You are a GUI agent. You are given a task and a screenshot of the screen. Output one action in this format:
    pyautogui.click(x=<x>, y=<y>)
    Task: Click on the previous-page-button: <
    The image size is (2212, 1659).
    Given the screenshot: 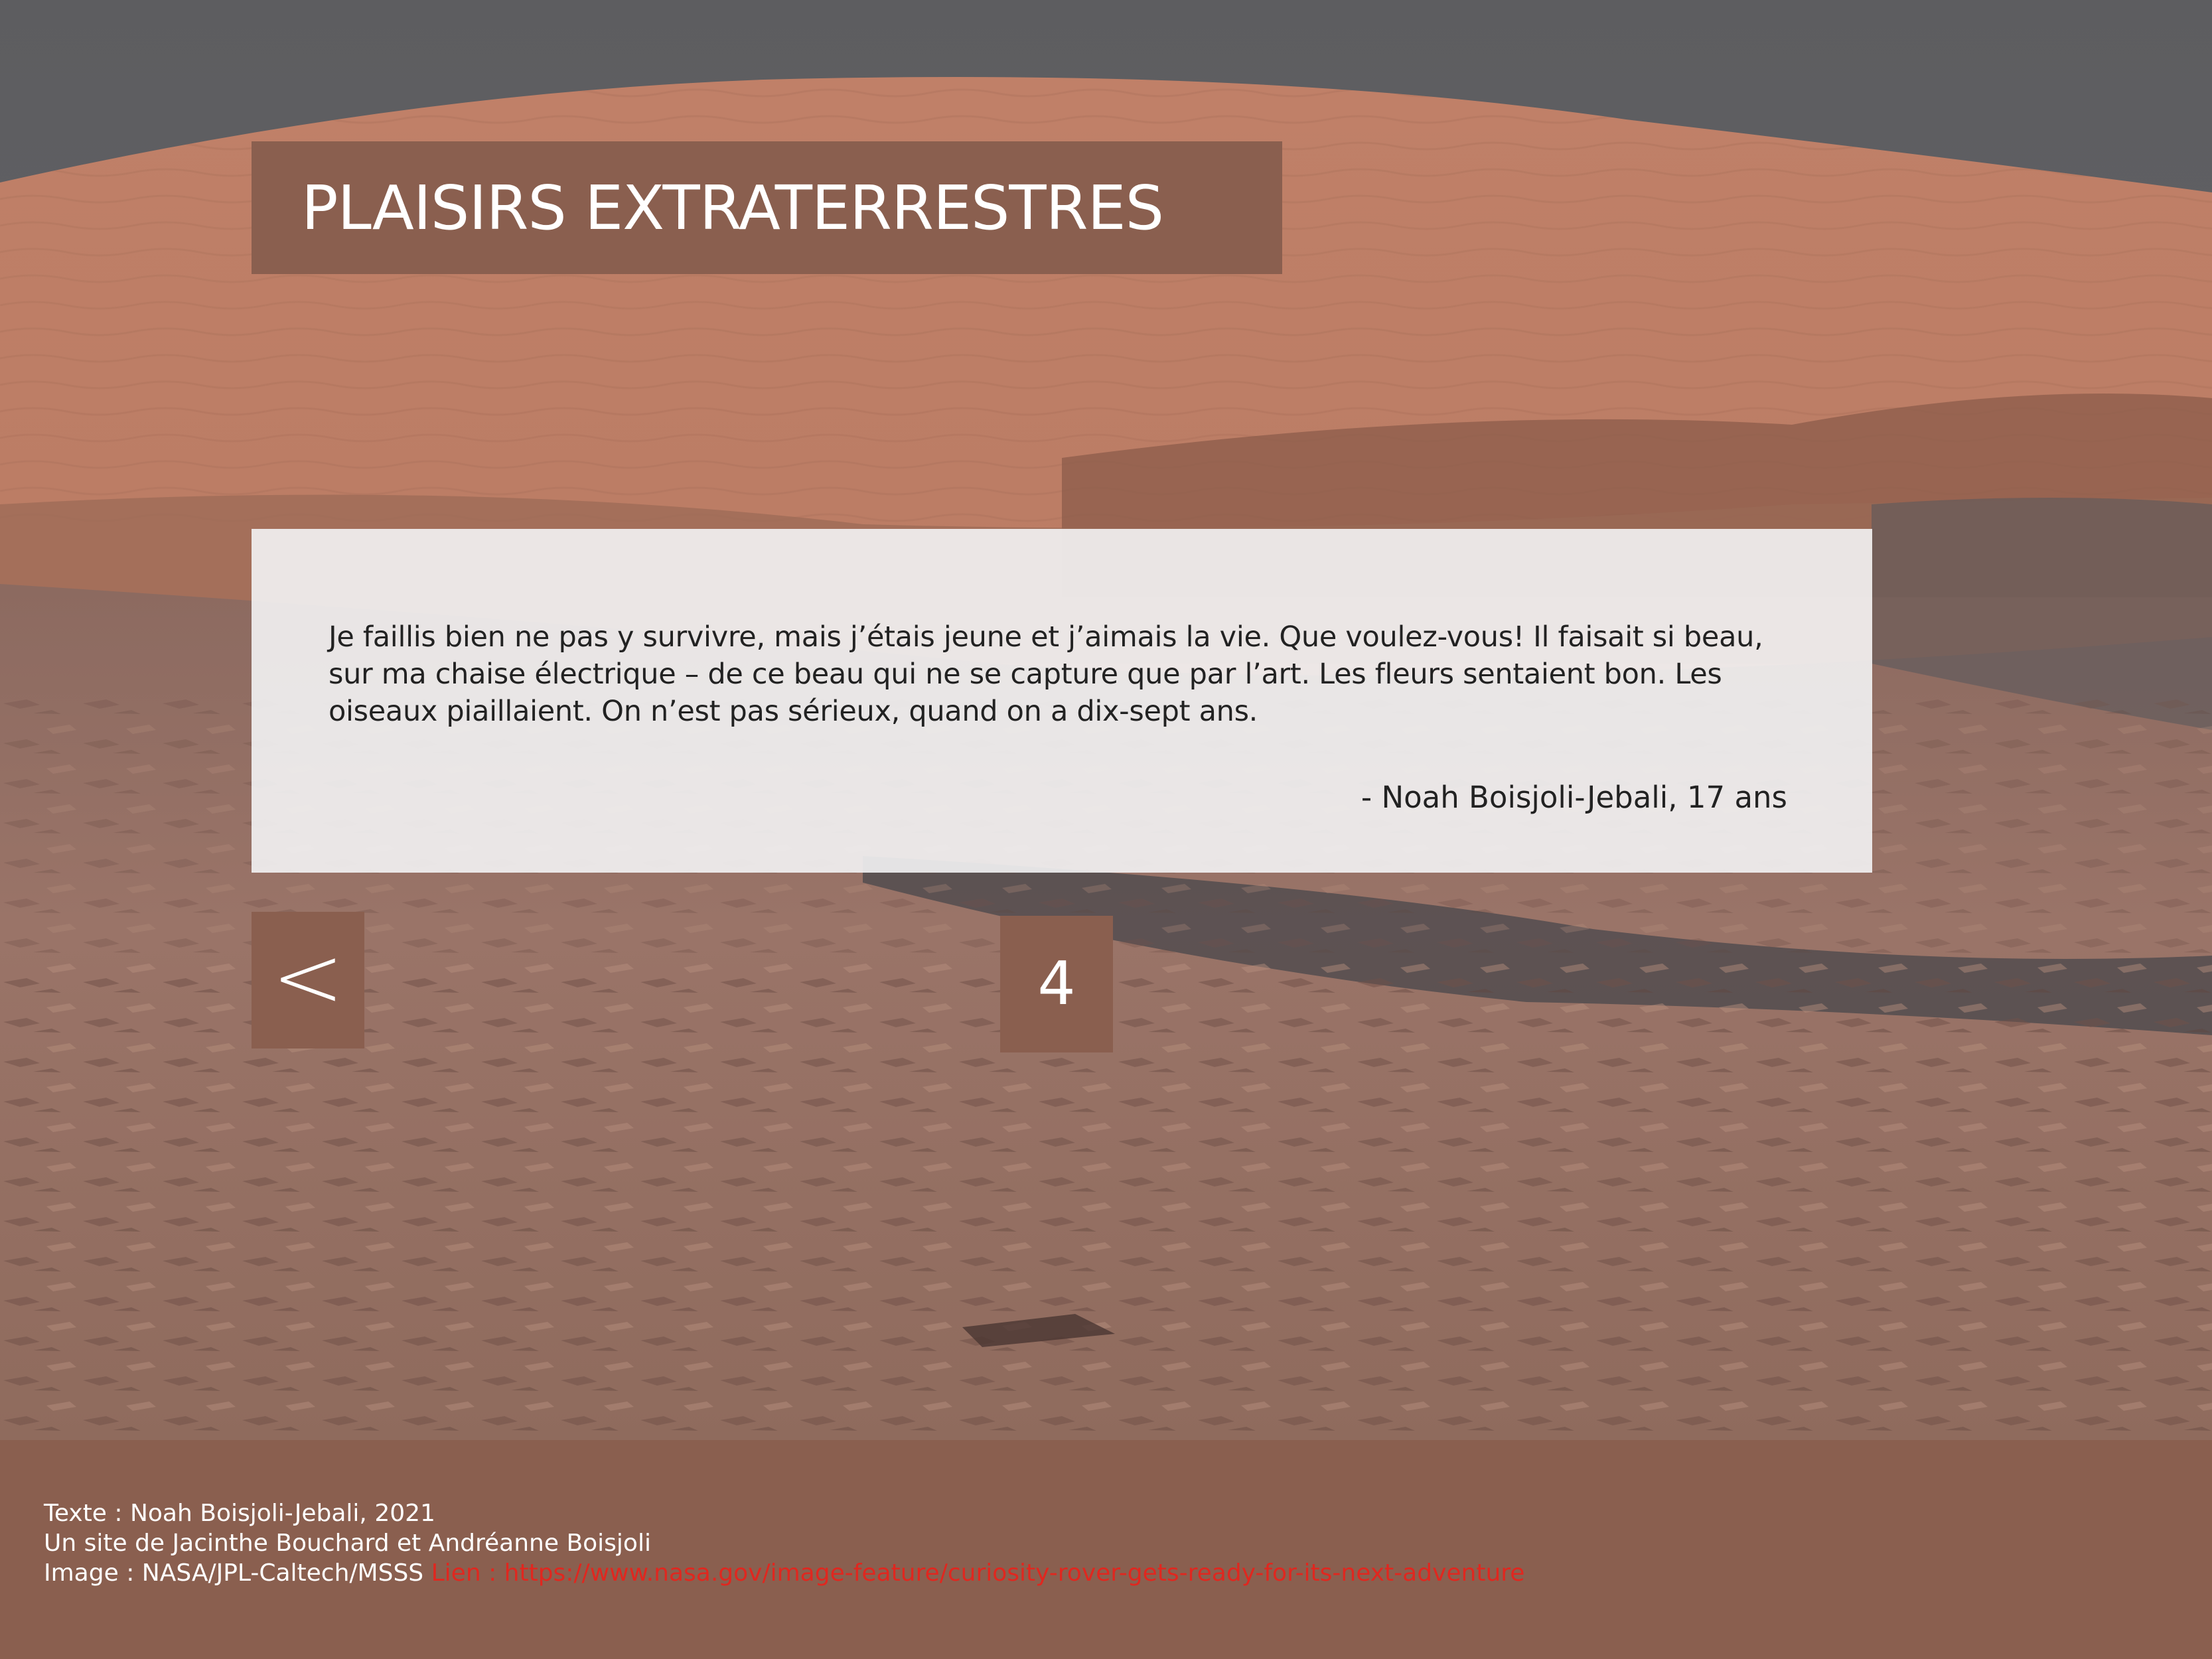 What is the action you would take?
    pyautogui.click(x=308, y=980)
    